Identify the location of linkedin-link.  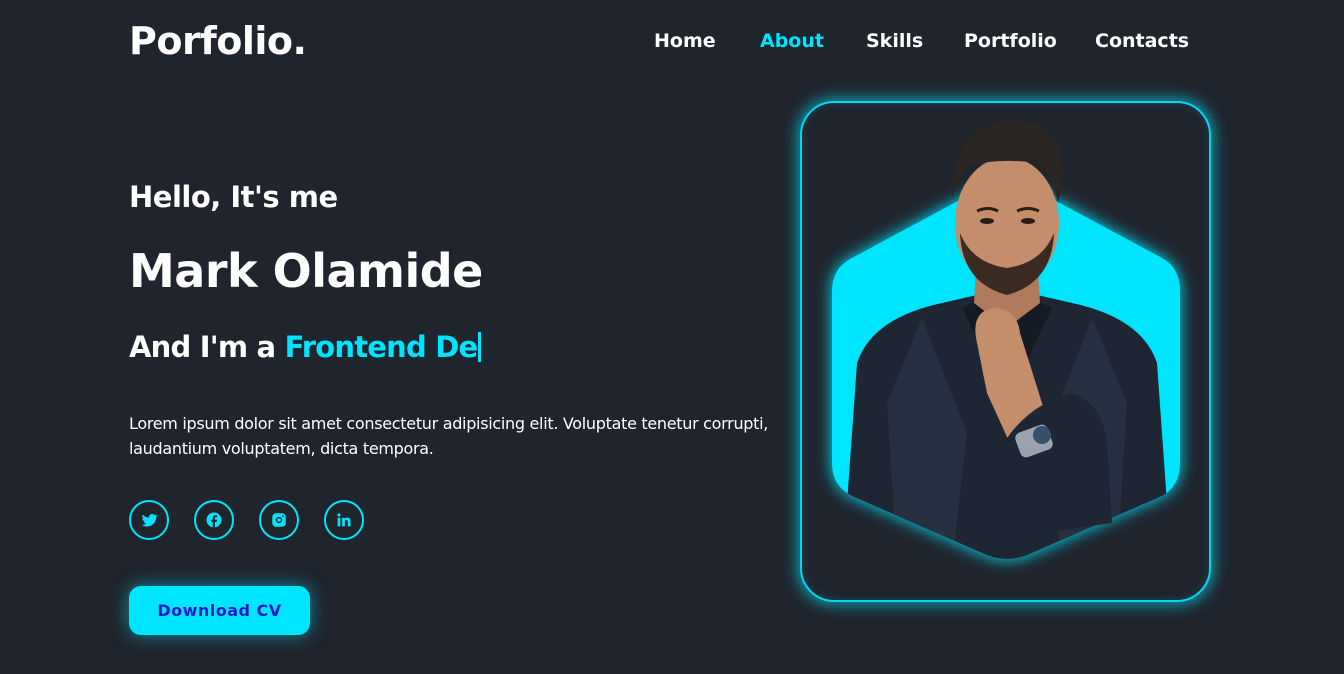
(344, 520).